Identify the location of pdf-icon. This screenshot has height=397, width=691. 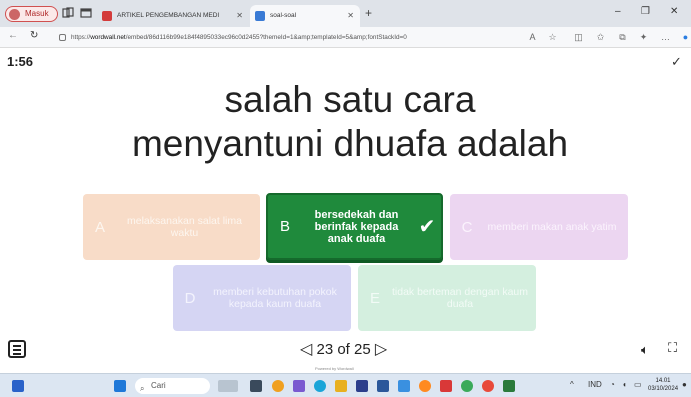
(107, 16).